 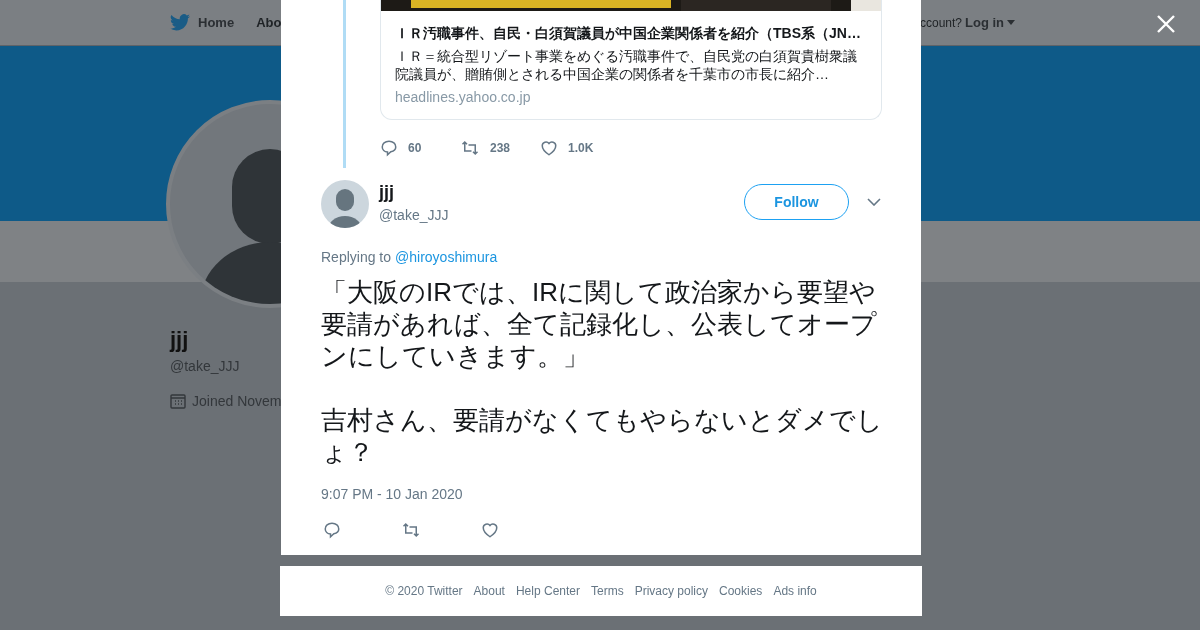 What do you see at coordinates (237, 401) in the screenshot?
I see `joined-date: Joined Novem` at bounding box center [237, 401].